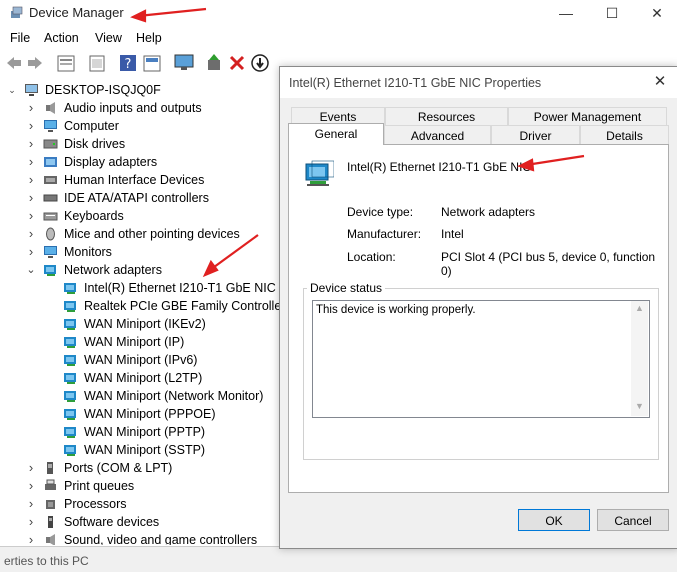  I want to click on dialog-close-button: ✕, so click(660, 82).